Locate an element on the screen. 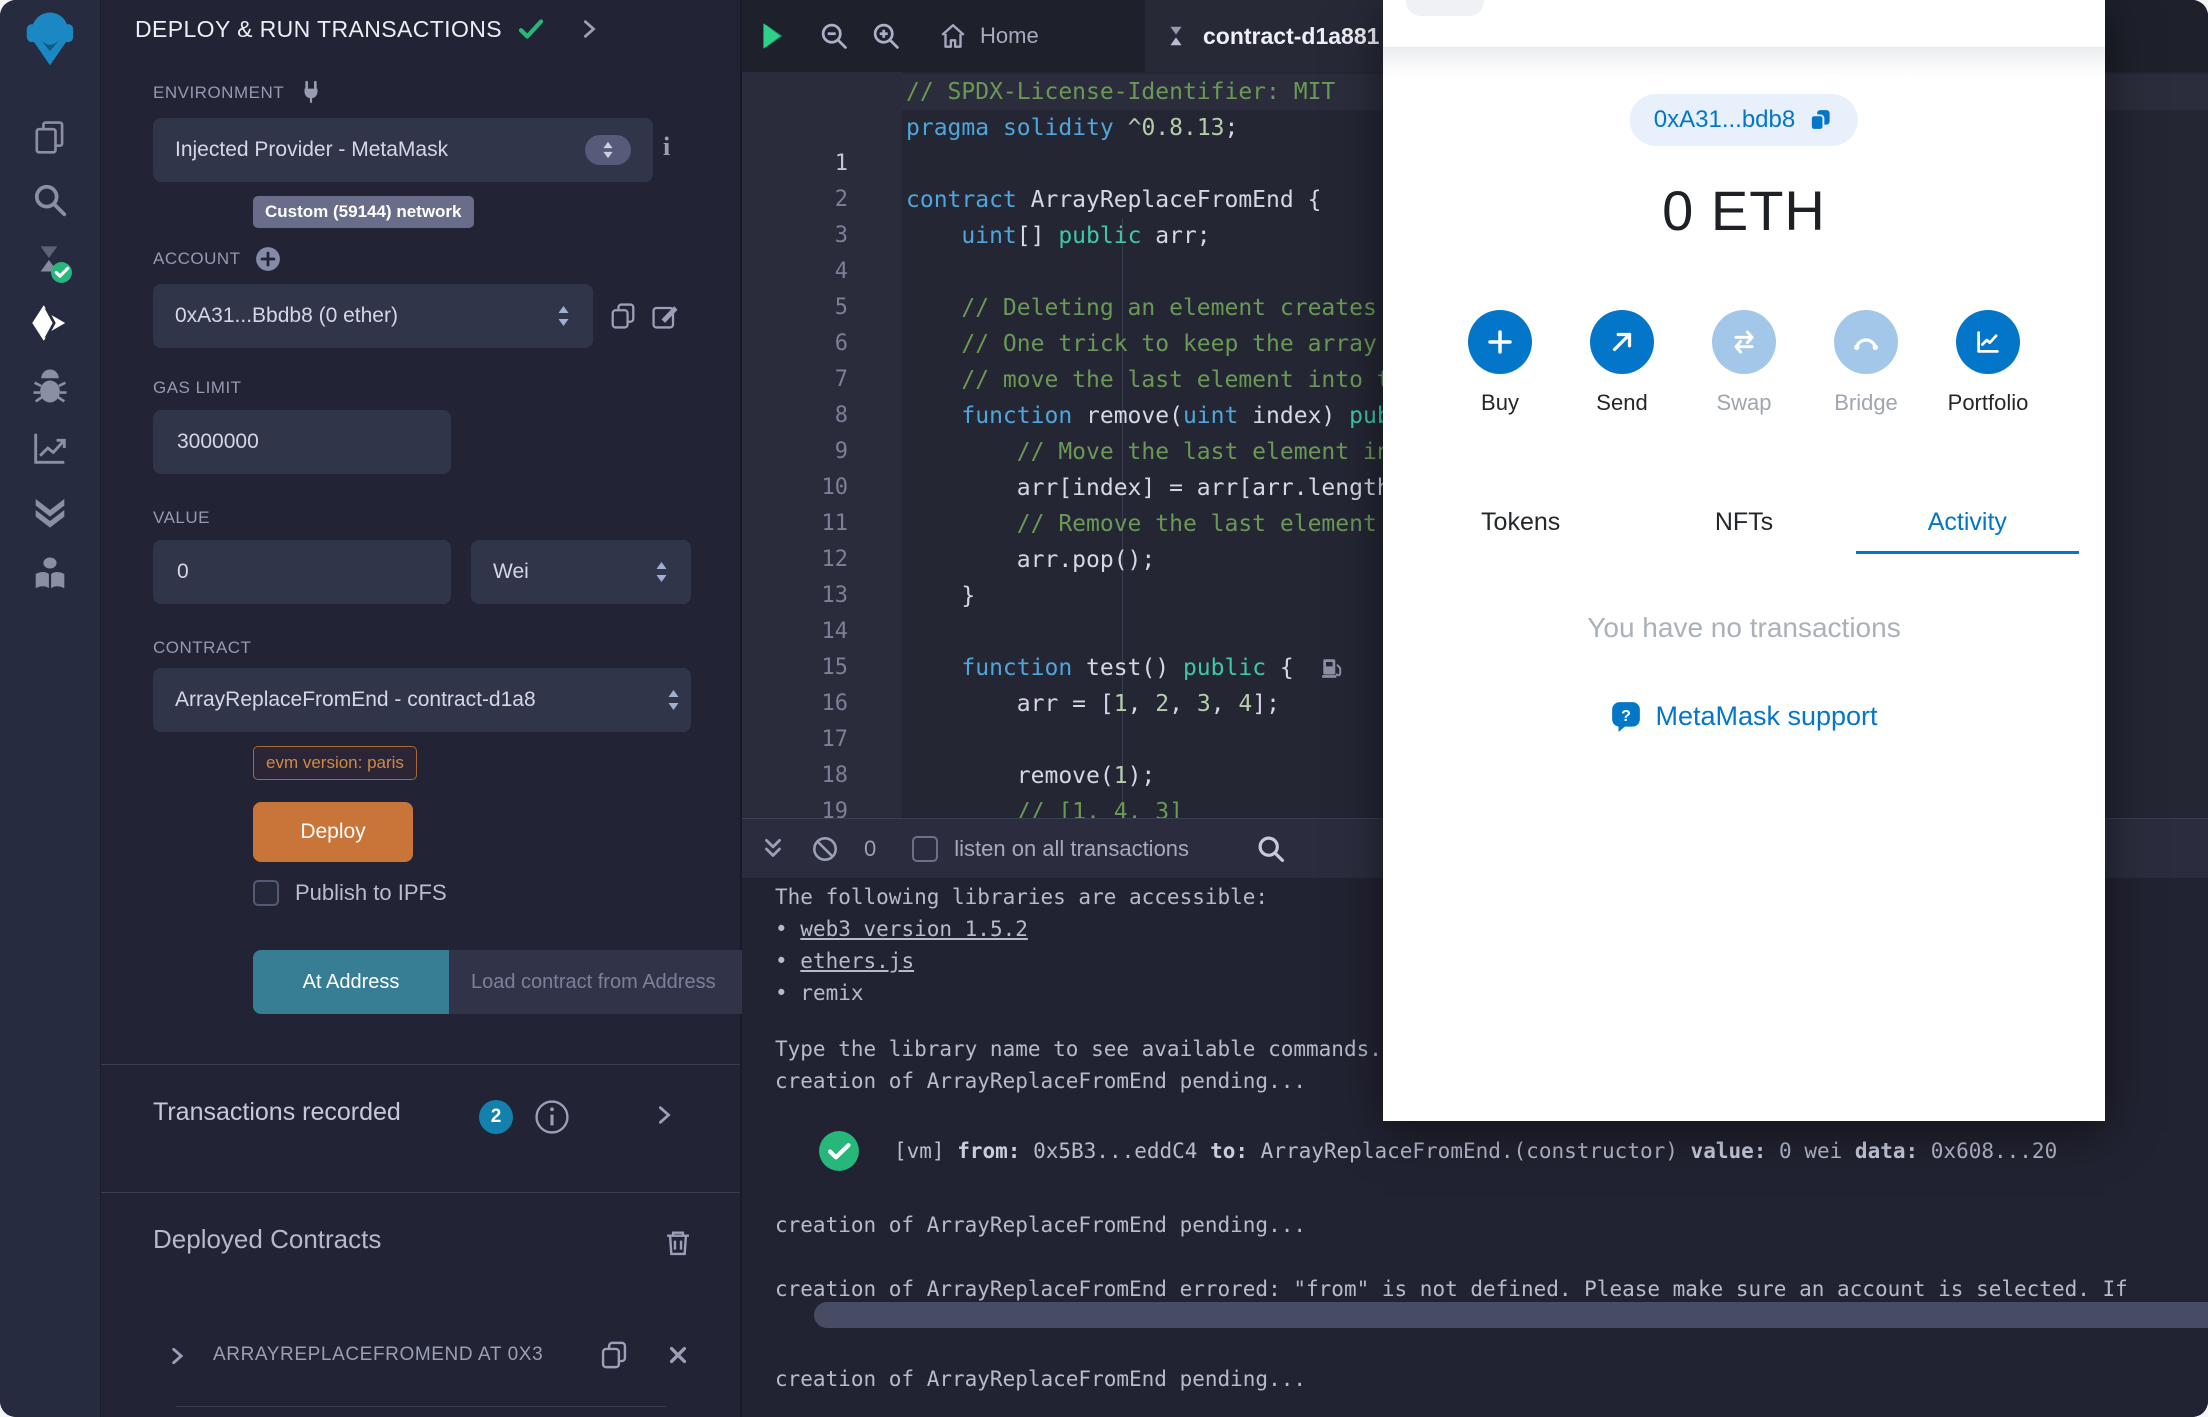 The image size is (2208, 1417). code-line: // SPDX-License-Identifier: MIT is located at coordinates (1121, 92).